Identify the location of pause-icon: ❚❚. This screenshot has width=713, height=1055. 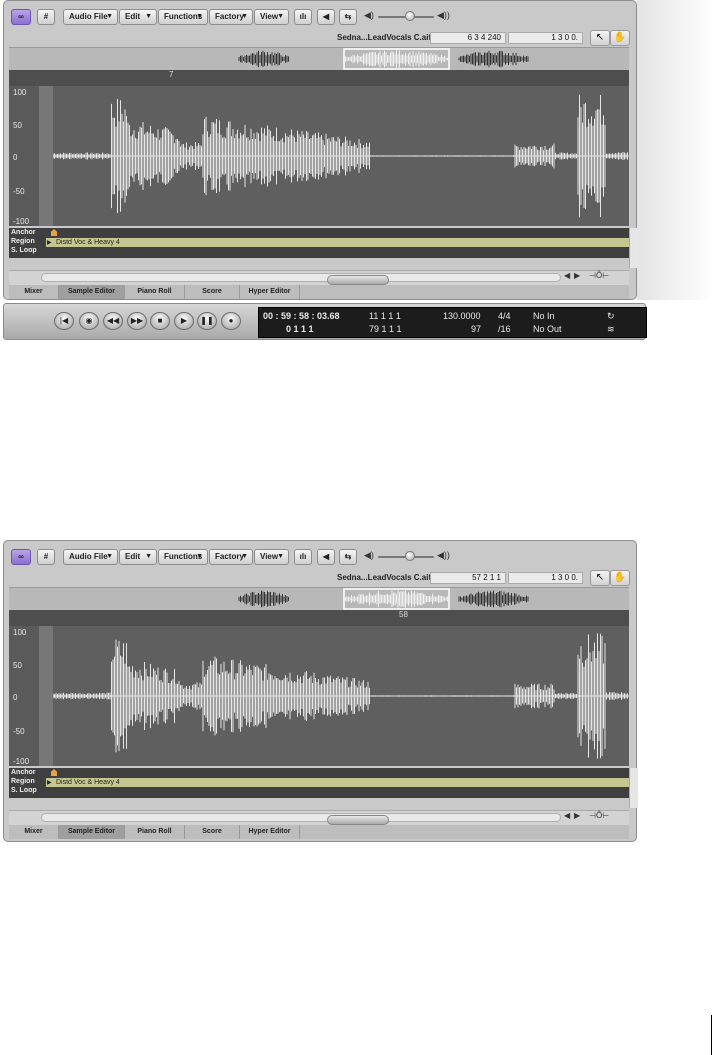
(207, 320).